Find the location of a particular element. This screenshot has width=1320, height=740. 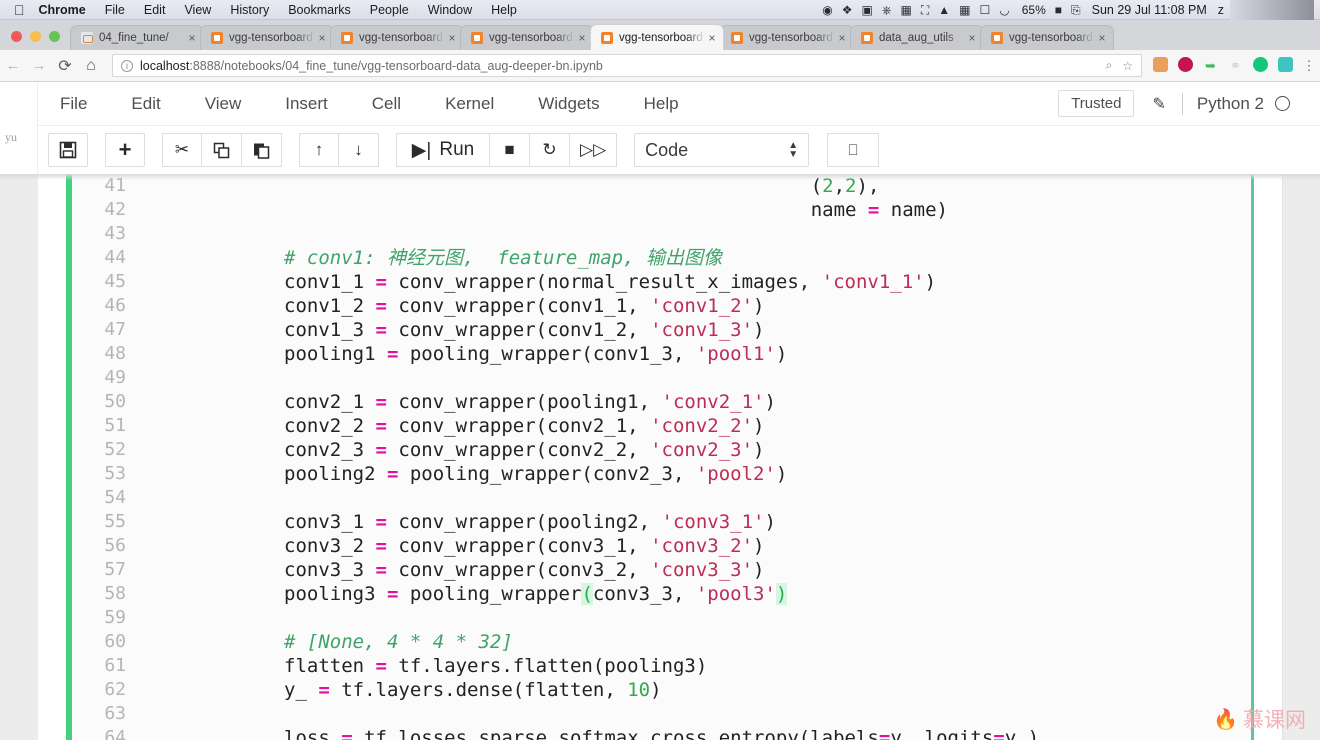

menu-item-file: File is located at coordinates (115, 10).